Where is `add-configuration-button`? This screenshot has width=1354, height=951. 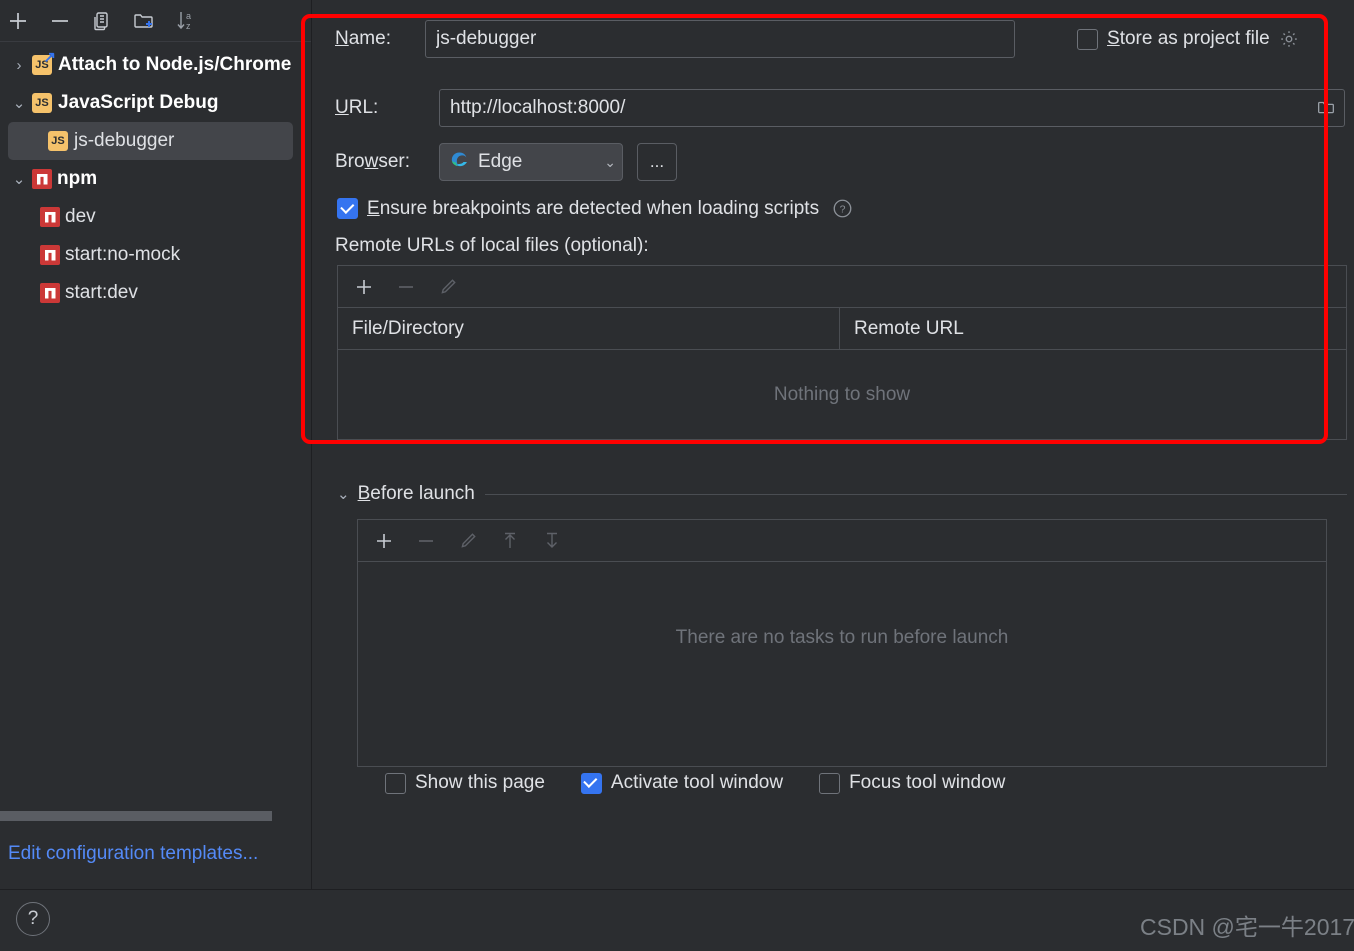
add-configuration-button is located at coordinates (18, 21).